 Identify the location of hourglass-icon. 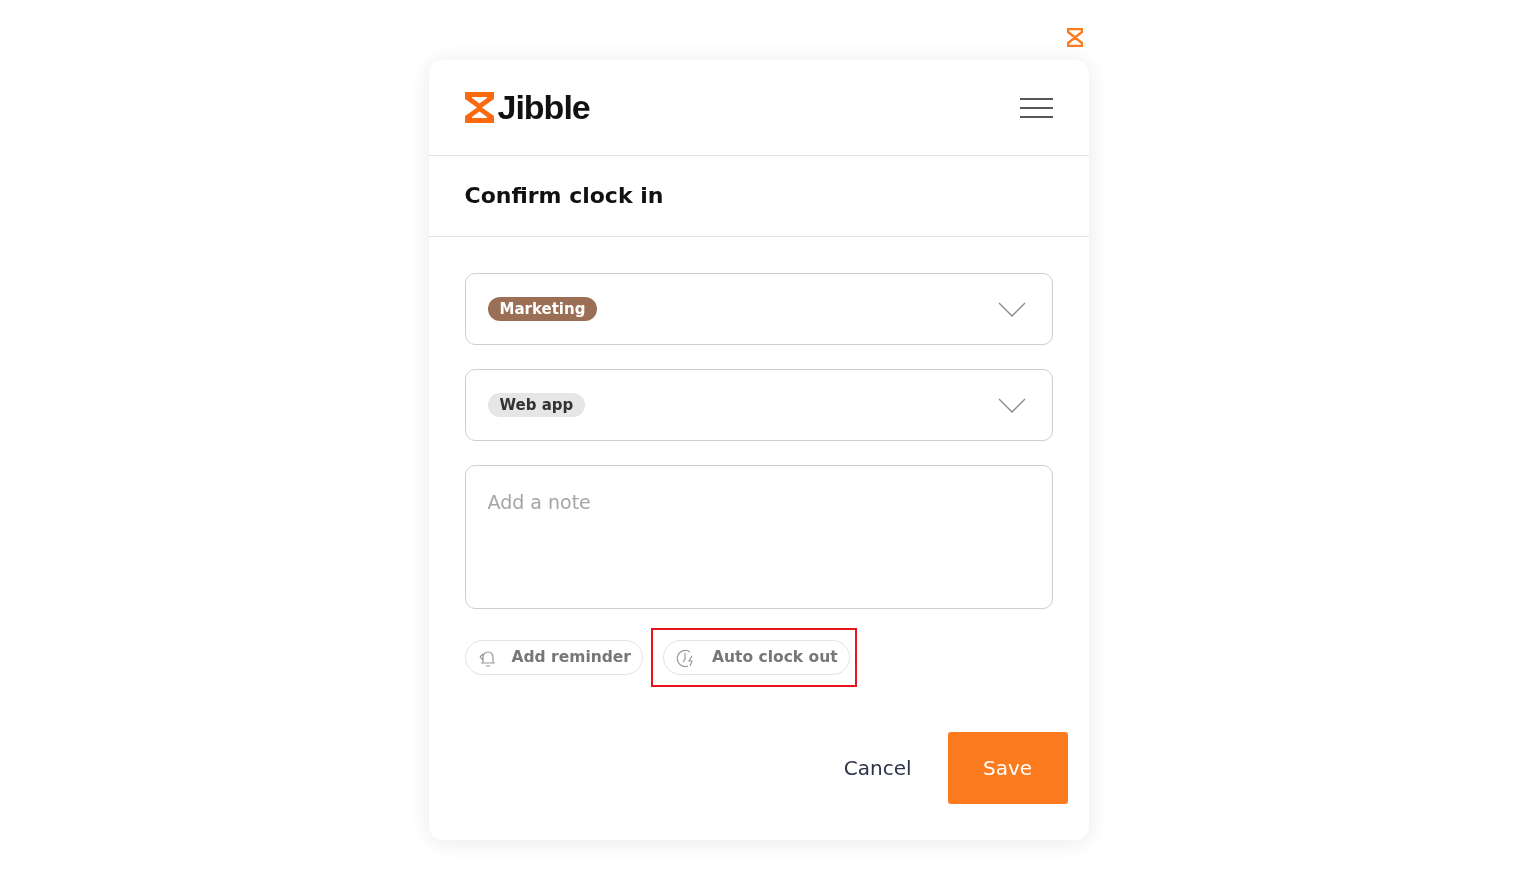
(1074, 37).